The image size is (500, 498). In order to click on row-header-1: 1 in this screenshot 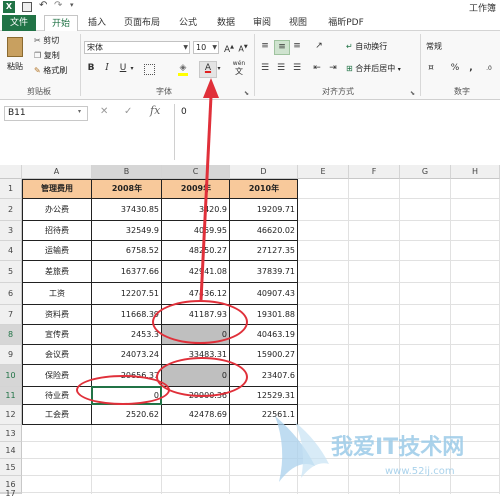, I will do `click(11, 189)`.